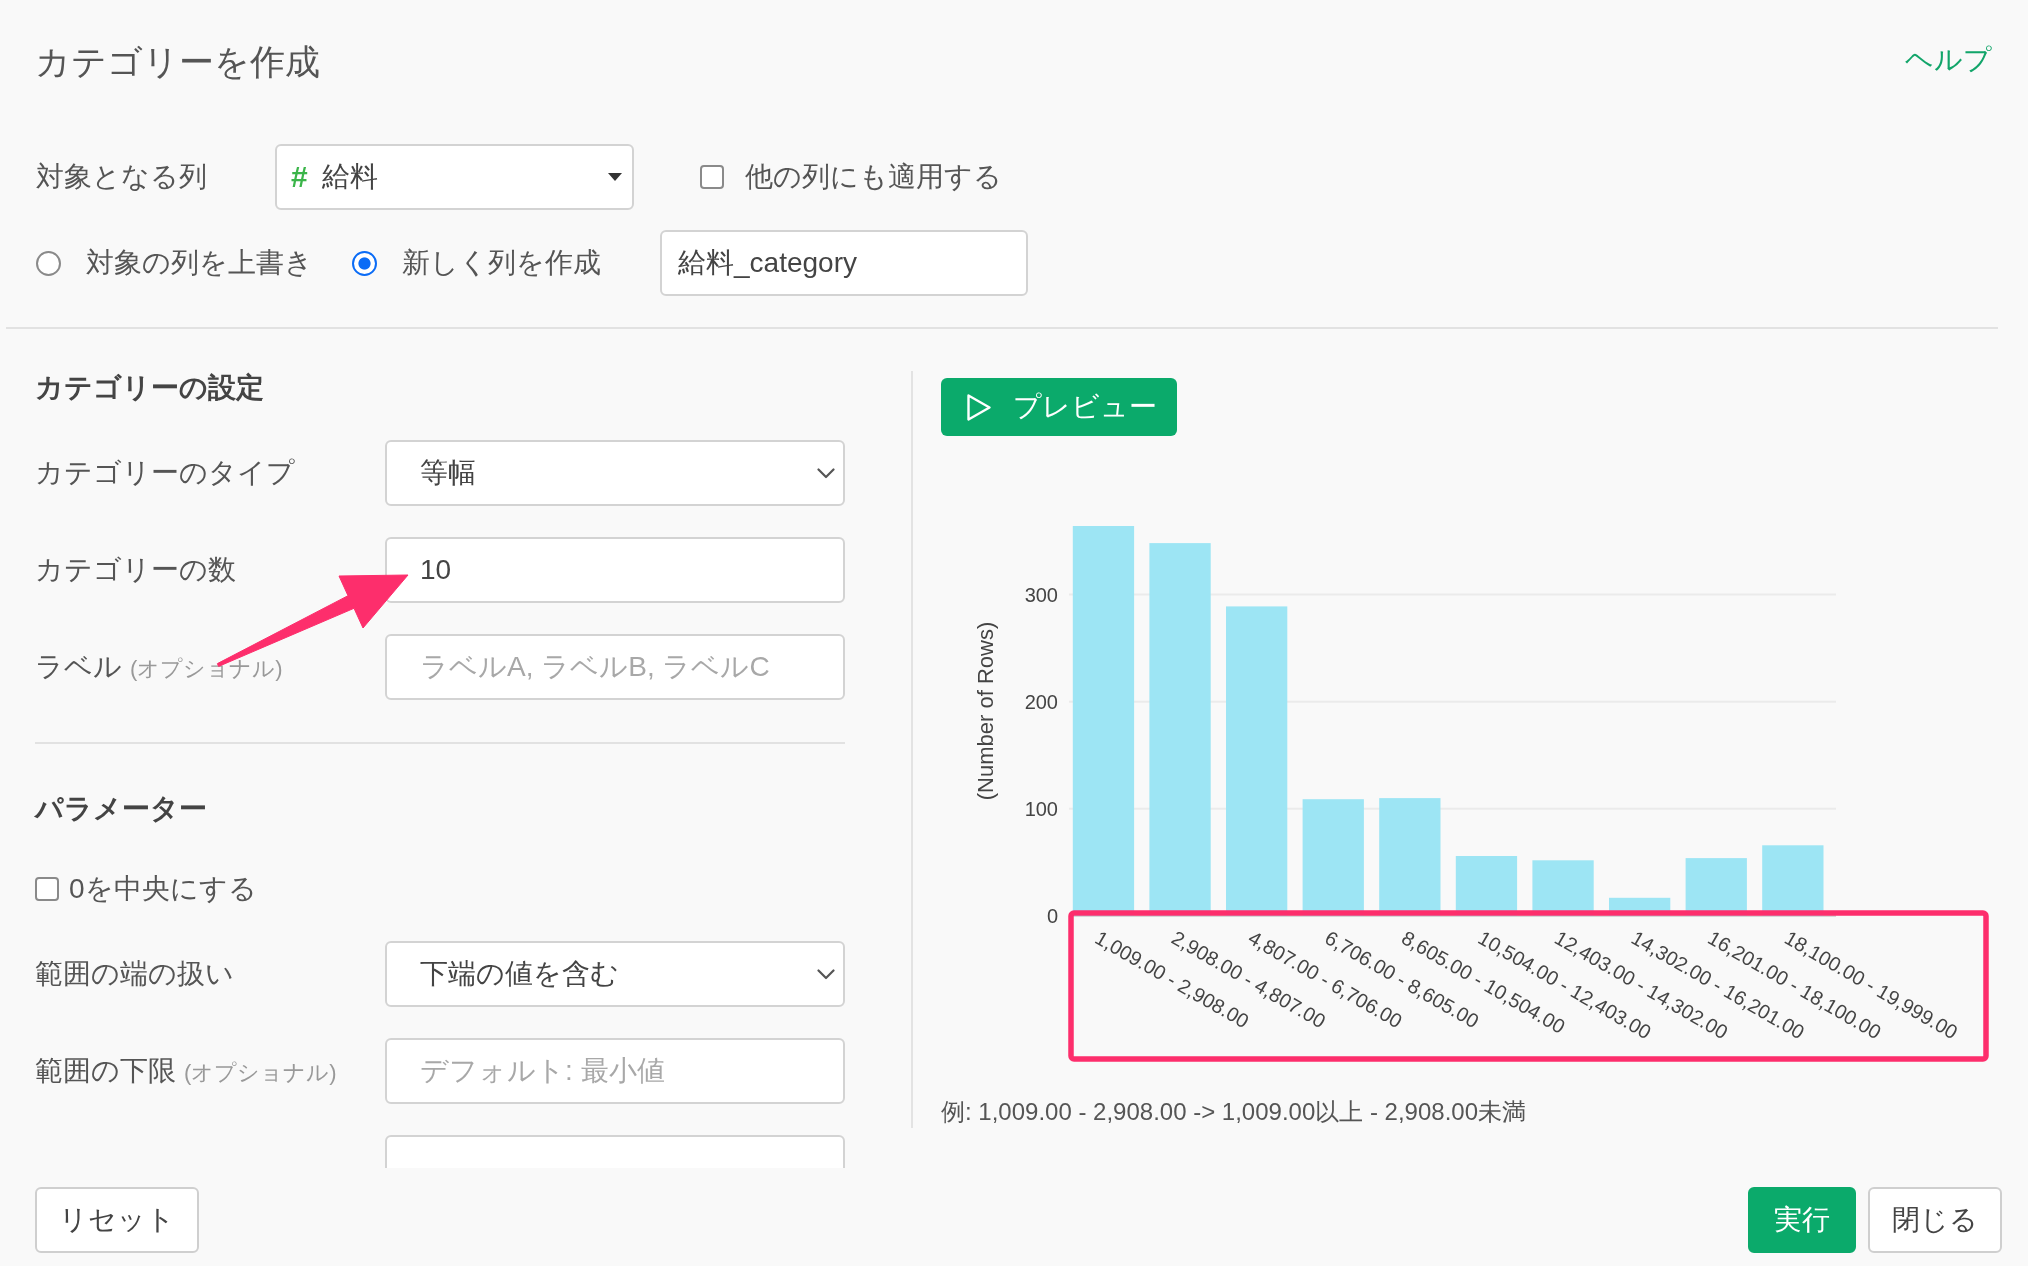  I want to click on field-label: カテゴリーのタイプ, so click(165, 473).